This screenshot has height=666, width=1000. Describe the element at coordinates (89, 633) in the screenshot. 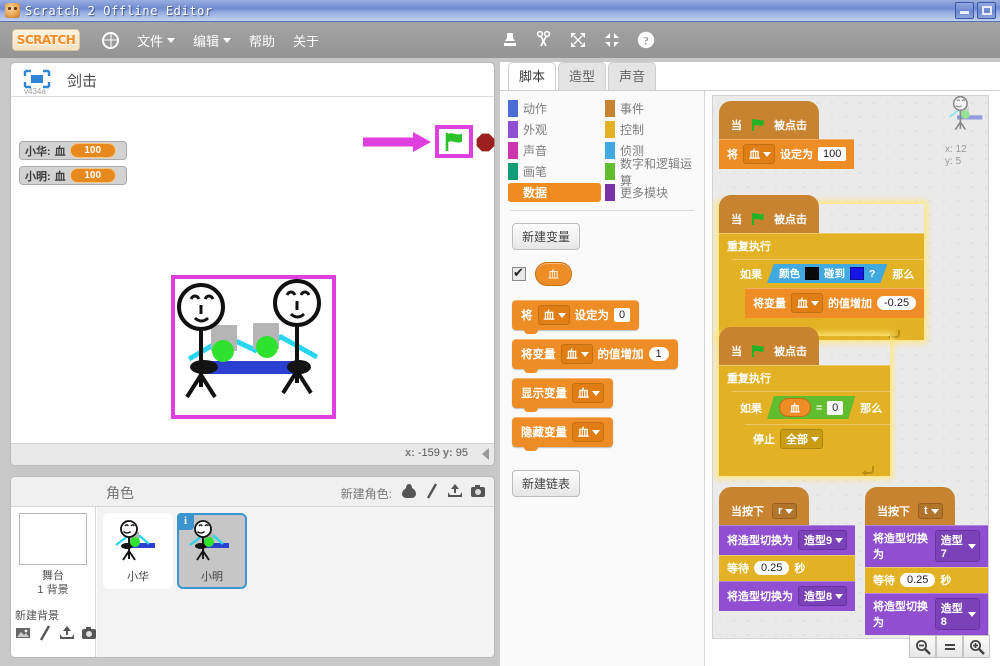

I see `camera-backdrop-icon` at that location.